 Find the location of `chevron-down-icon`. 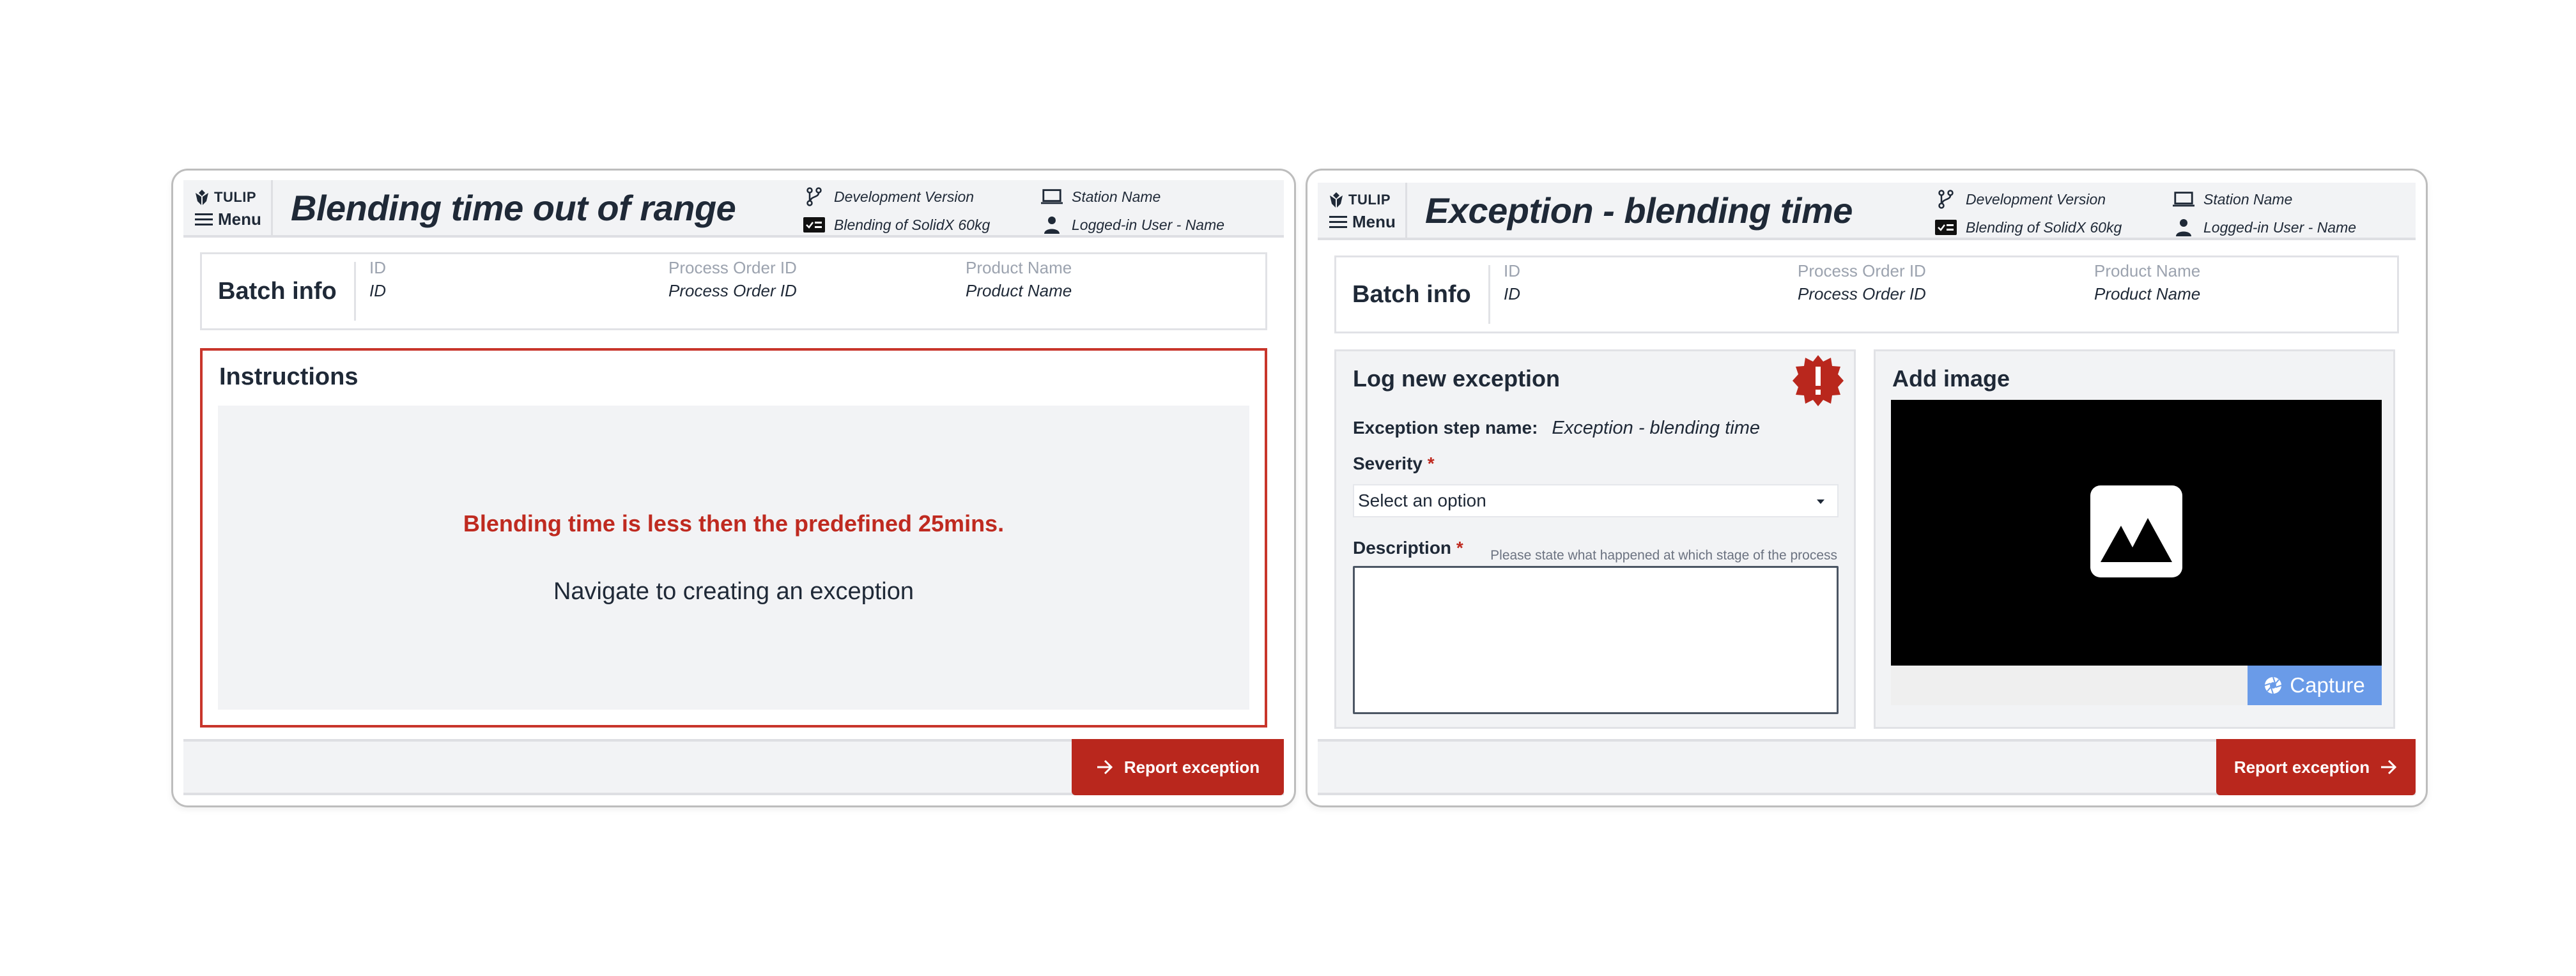

chevron-down-icon is located at coordinates (1820, 501).